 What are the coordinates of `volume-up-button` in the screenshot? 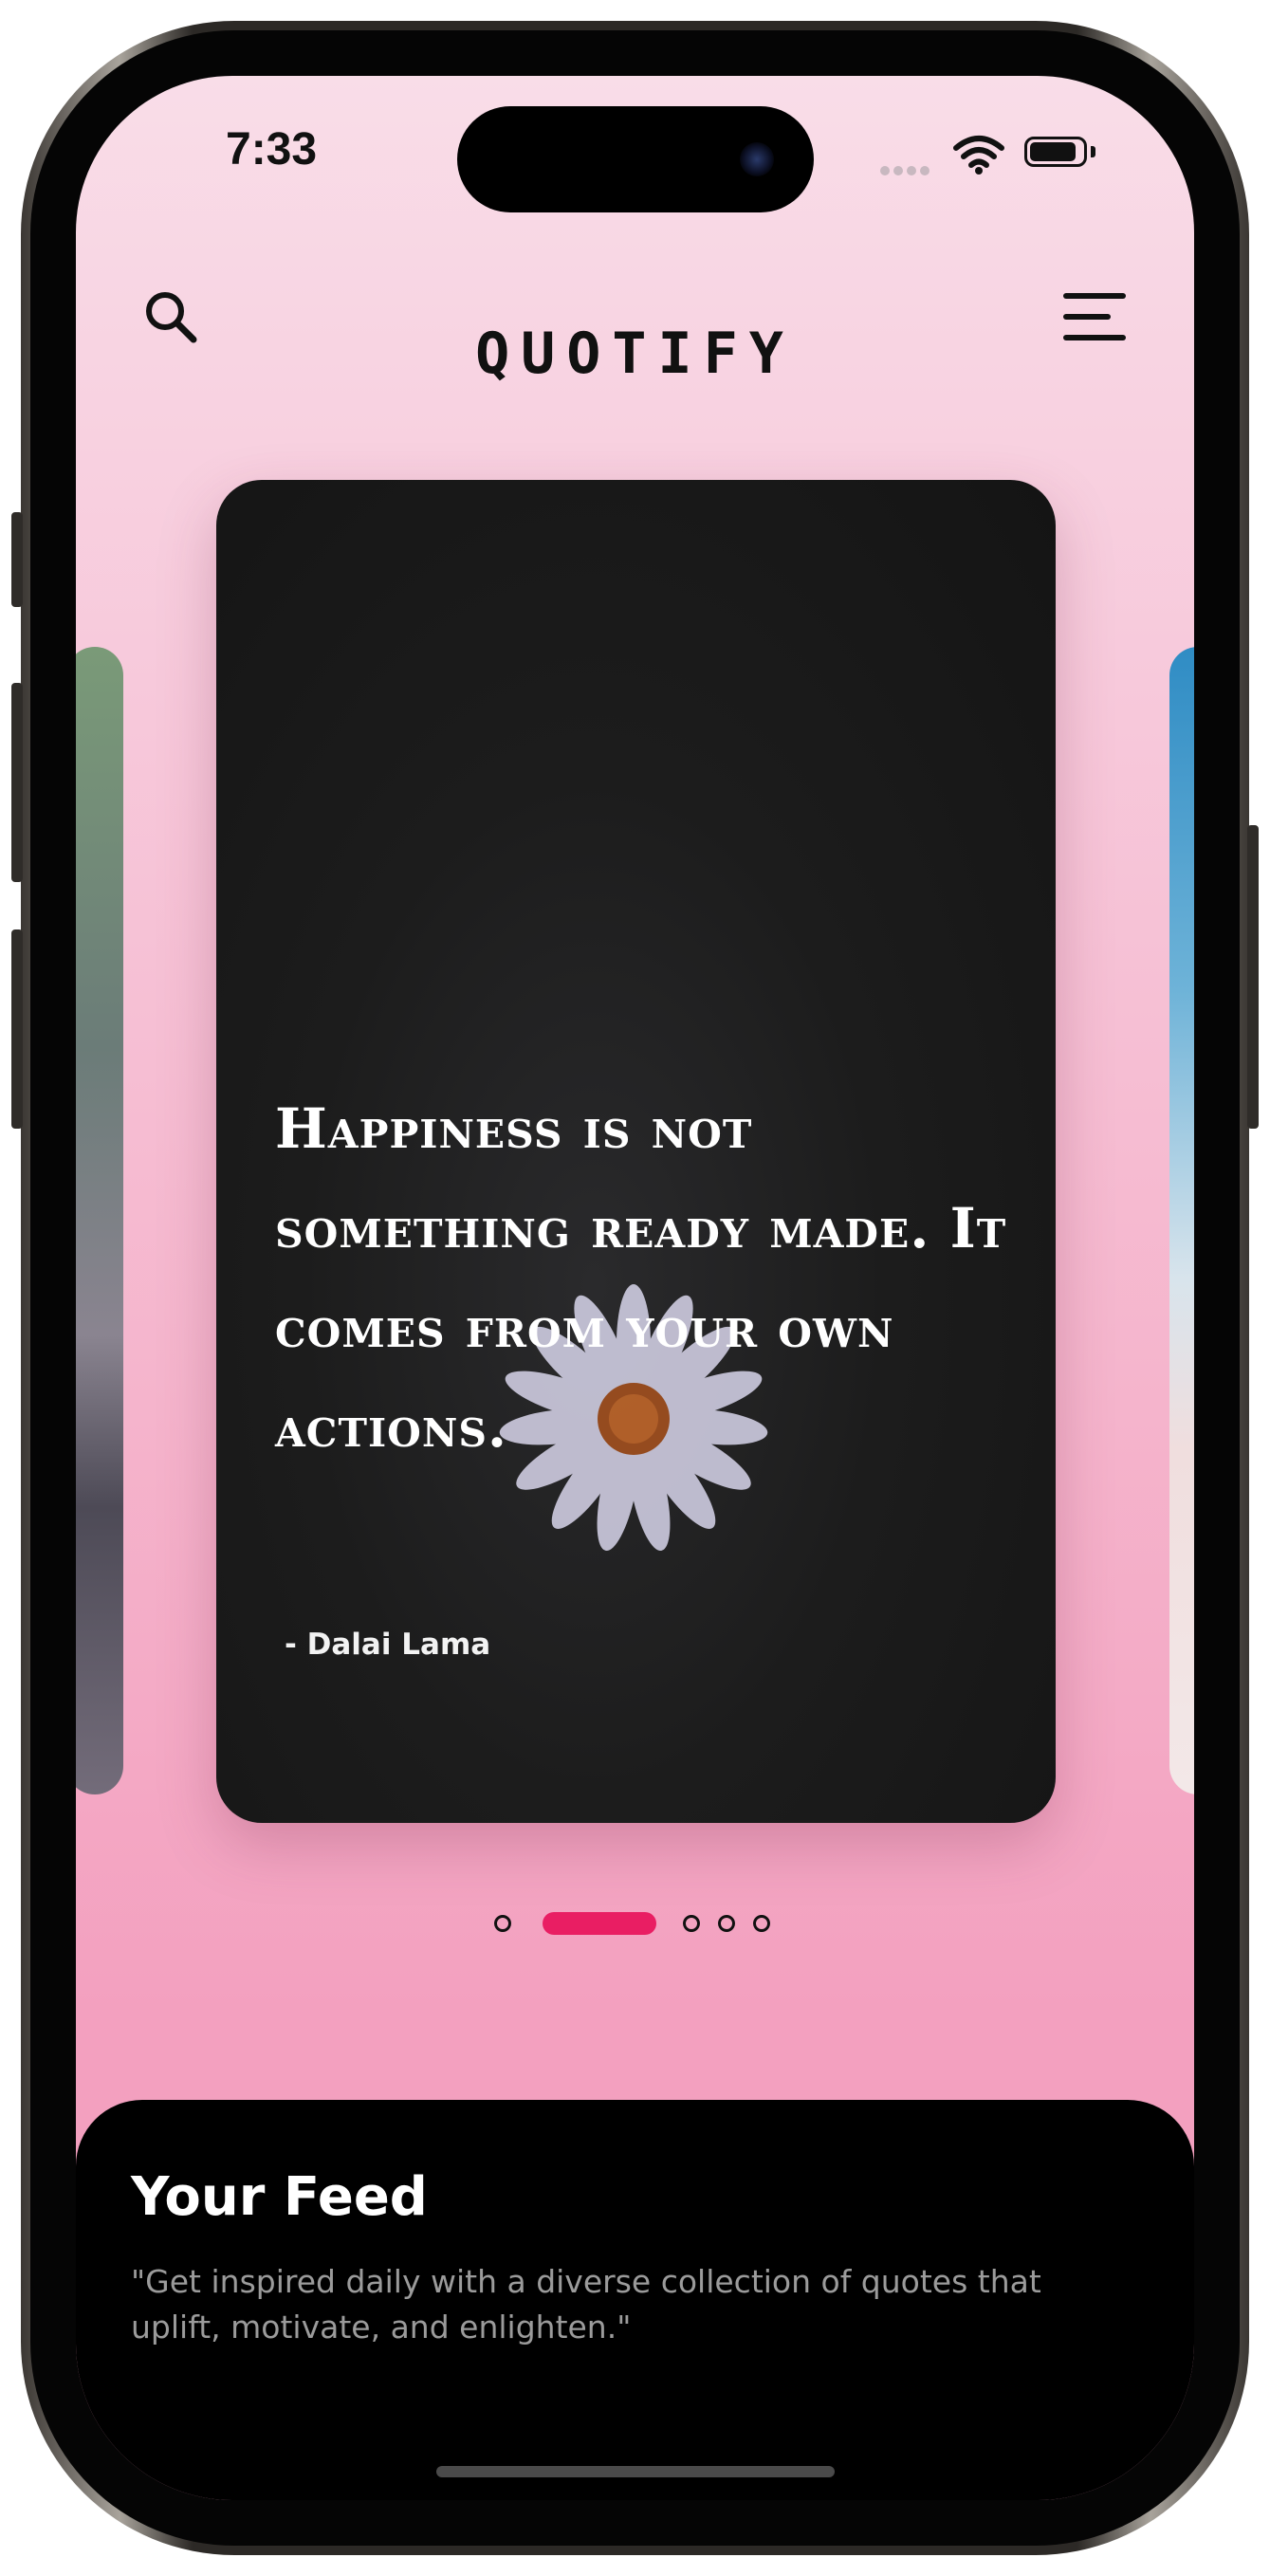 It's located at (17, 782).